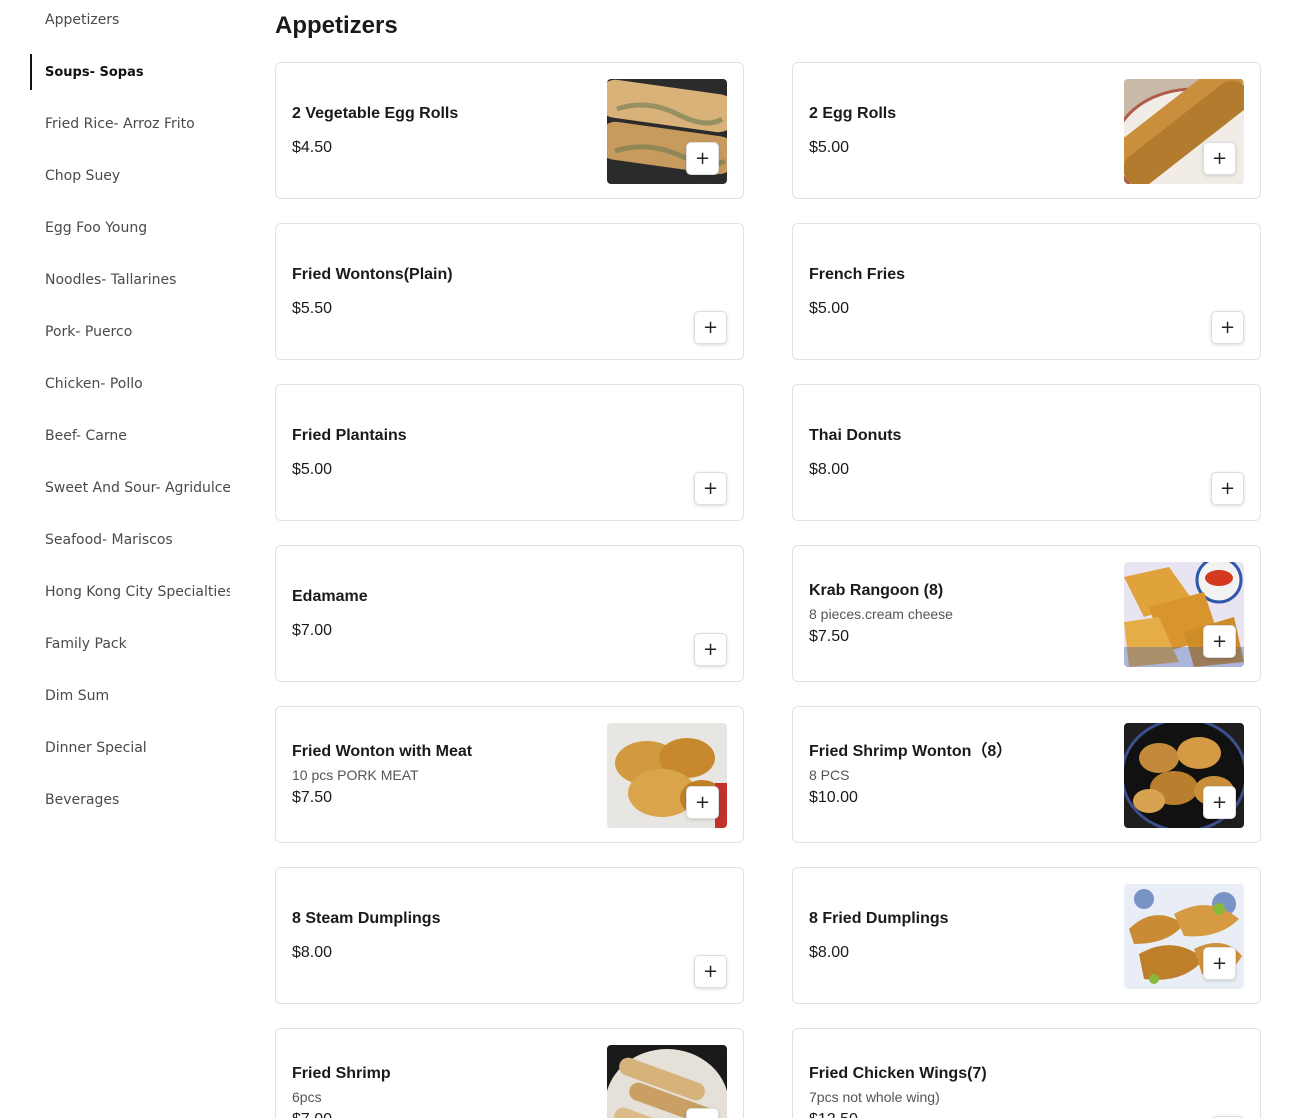  Describe the element at coordinates (330, 596) in the screenshot. I see `item-name: Edamame` at that location.